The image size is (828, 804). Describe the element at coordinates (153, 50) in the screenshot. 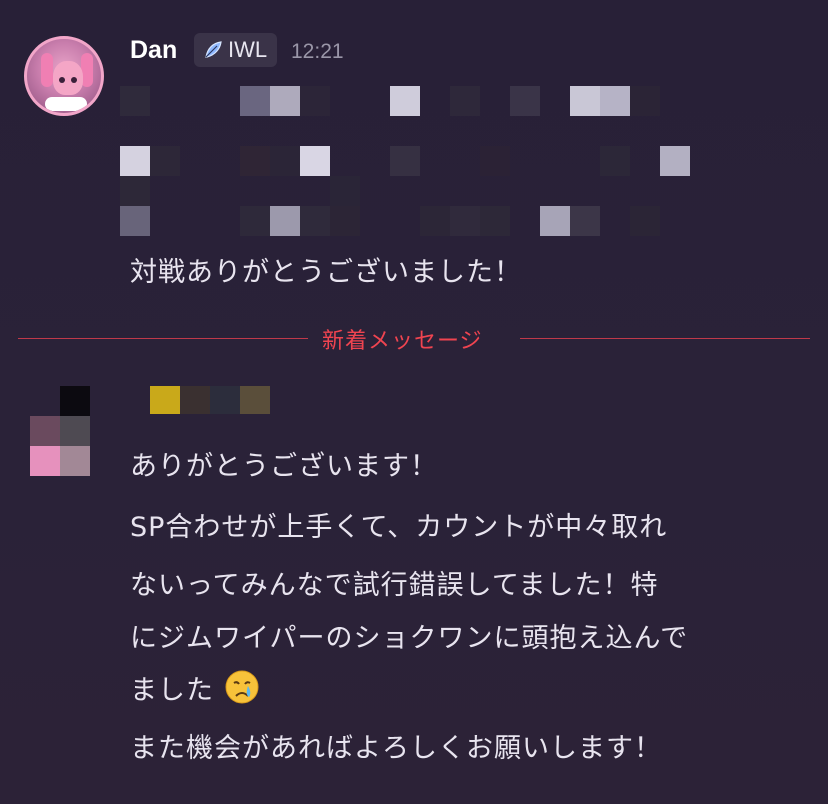

I see `message-username: Dan` at that location.